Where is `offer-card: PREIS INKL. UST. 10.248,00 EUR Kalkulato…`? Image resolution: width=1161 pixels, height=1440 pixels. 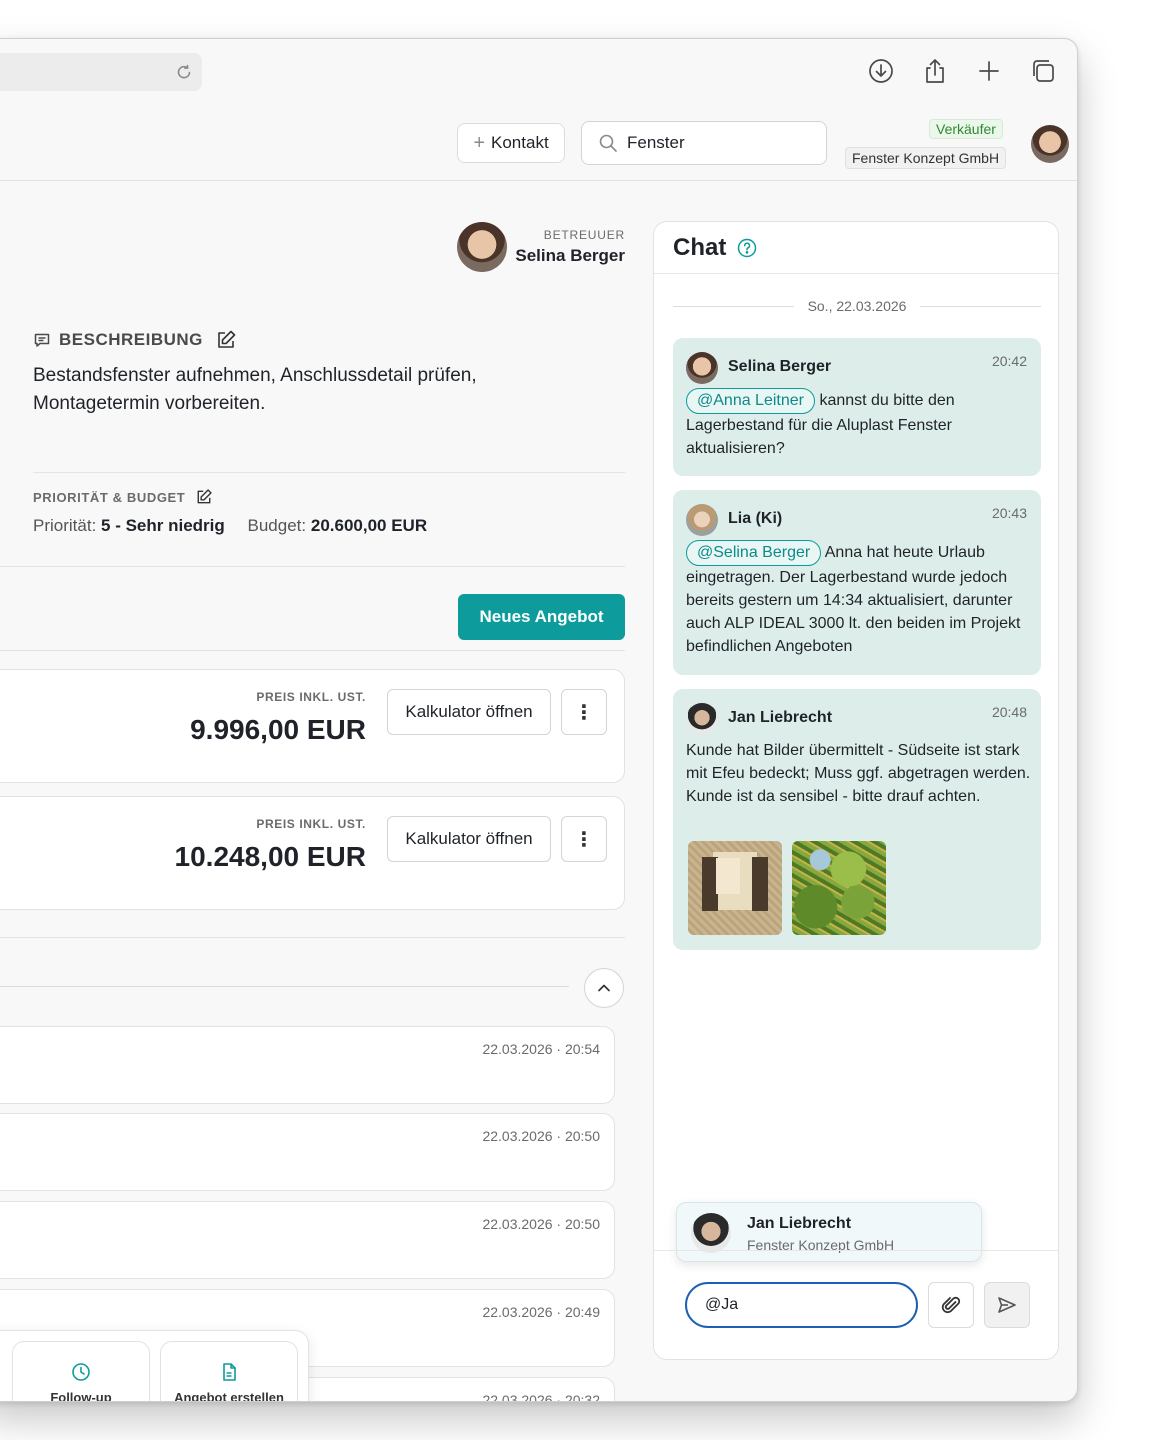 offer-card: PREIS INKL. UST. 10.248,00 EUR Kalkulato… is located at coordinates (312, 853).